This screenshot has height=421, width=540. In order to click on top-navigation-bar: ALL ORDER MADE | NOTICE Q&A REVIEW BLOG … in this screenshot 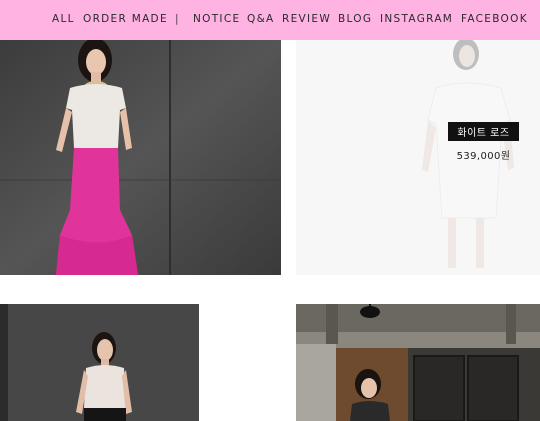, I will do `click(270, 20)`.